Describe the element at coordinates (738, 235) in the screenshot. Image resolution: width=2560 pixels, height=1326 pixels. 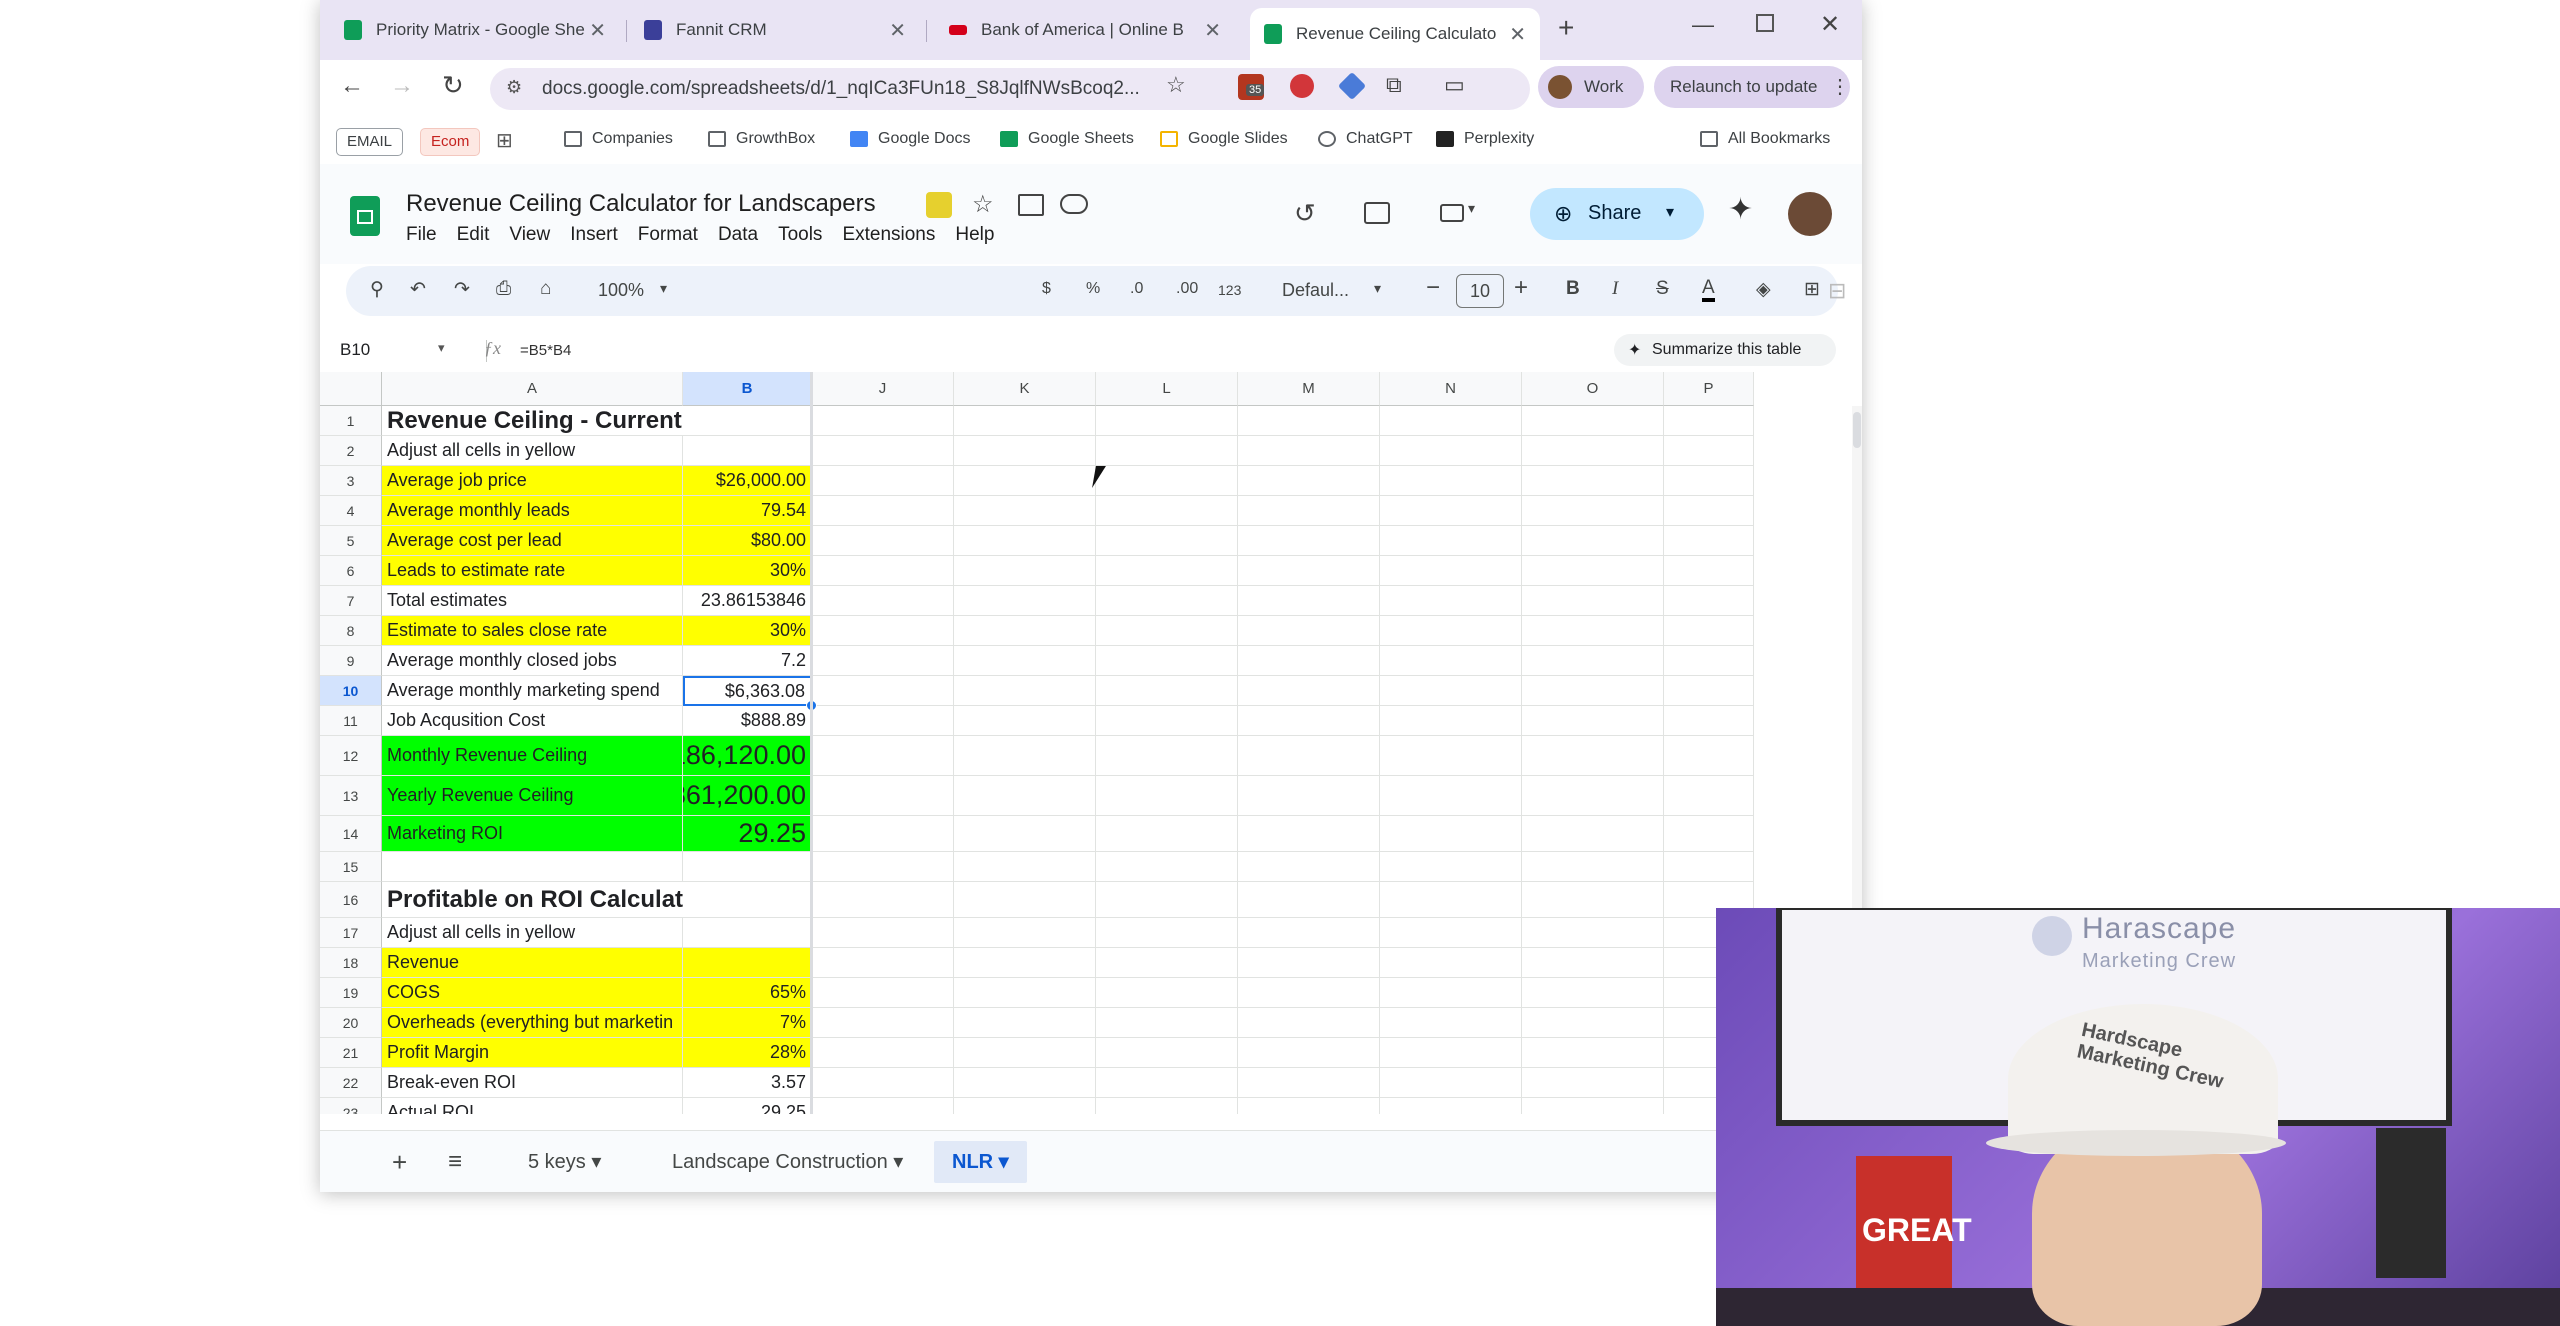
I see `menu-data: Data` at that location.